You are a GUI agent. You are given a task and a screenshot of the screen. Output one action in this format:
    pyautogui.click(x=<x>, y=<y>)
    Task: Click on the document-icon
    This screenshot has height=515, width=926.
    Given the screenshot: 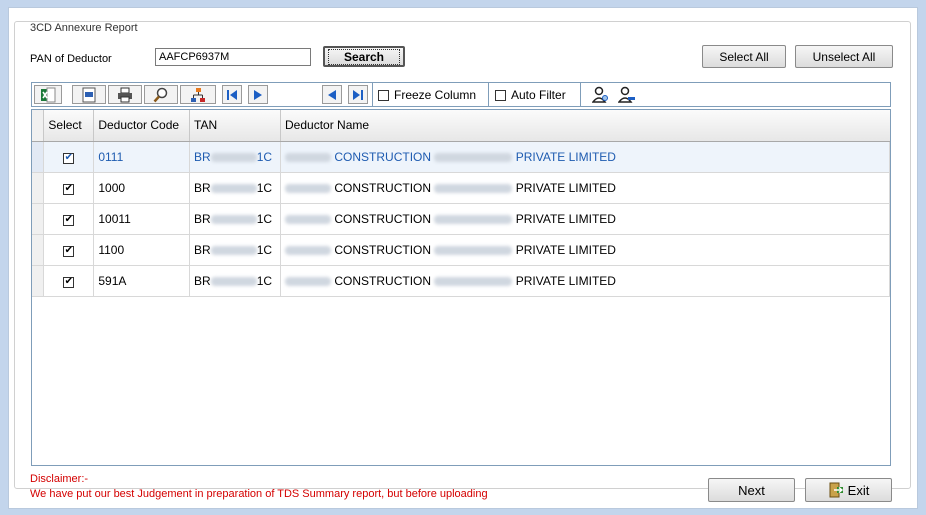 What is the action you would take?
    pyautogui.click(x=89, y=94)
    